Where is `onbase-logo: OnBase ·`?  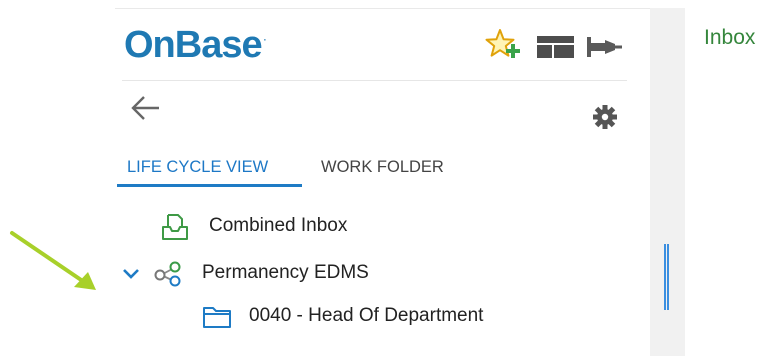
onbase-logo: OnBase · is located at coordinates (195, 45).